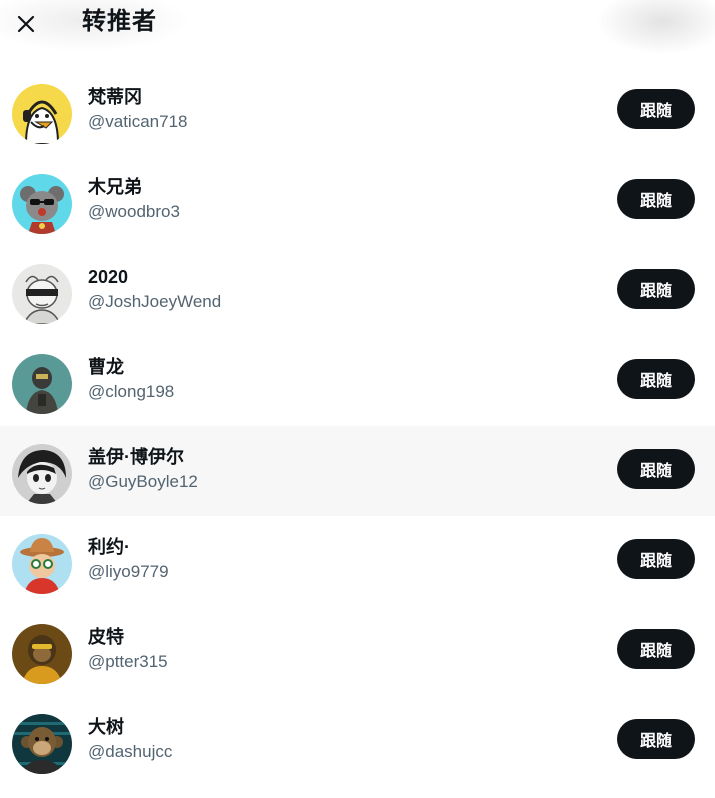  Describe the element at coordinates (154, 302) in the screenshot. I see `user-handle: @JoshJoeyWend` at that location.